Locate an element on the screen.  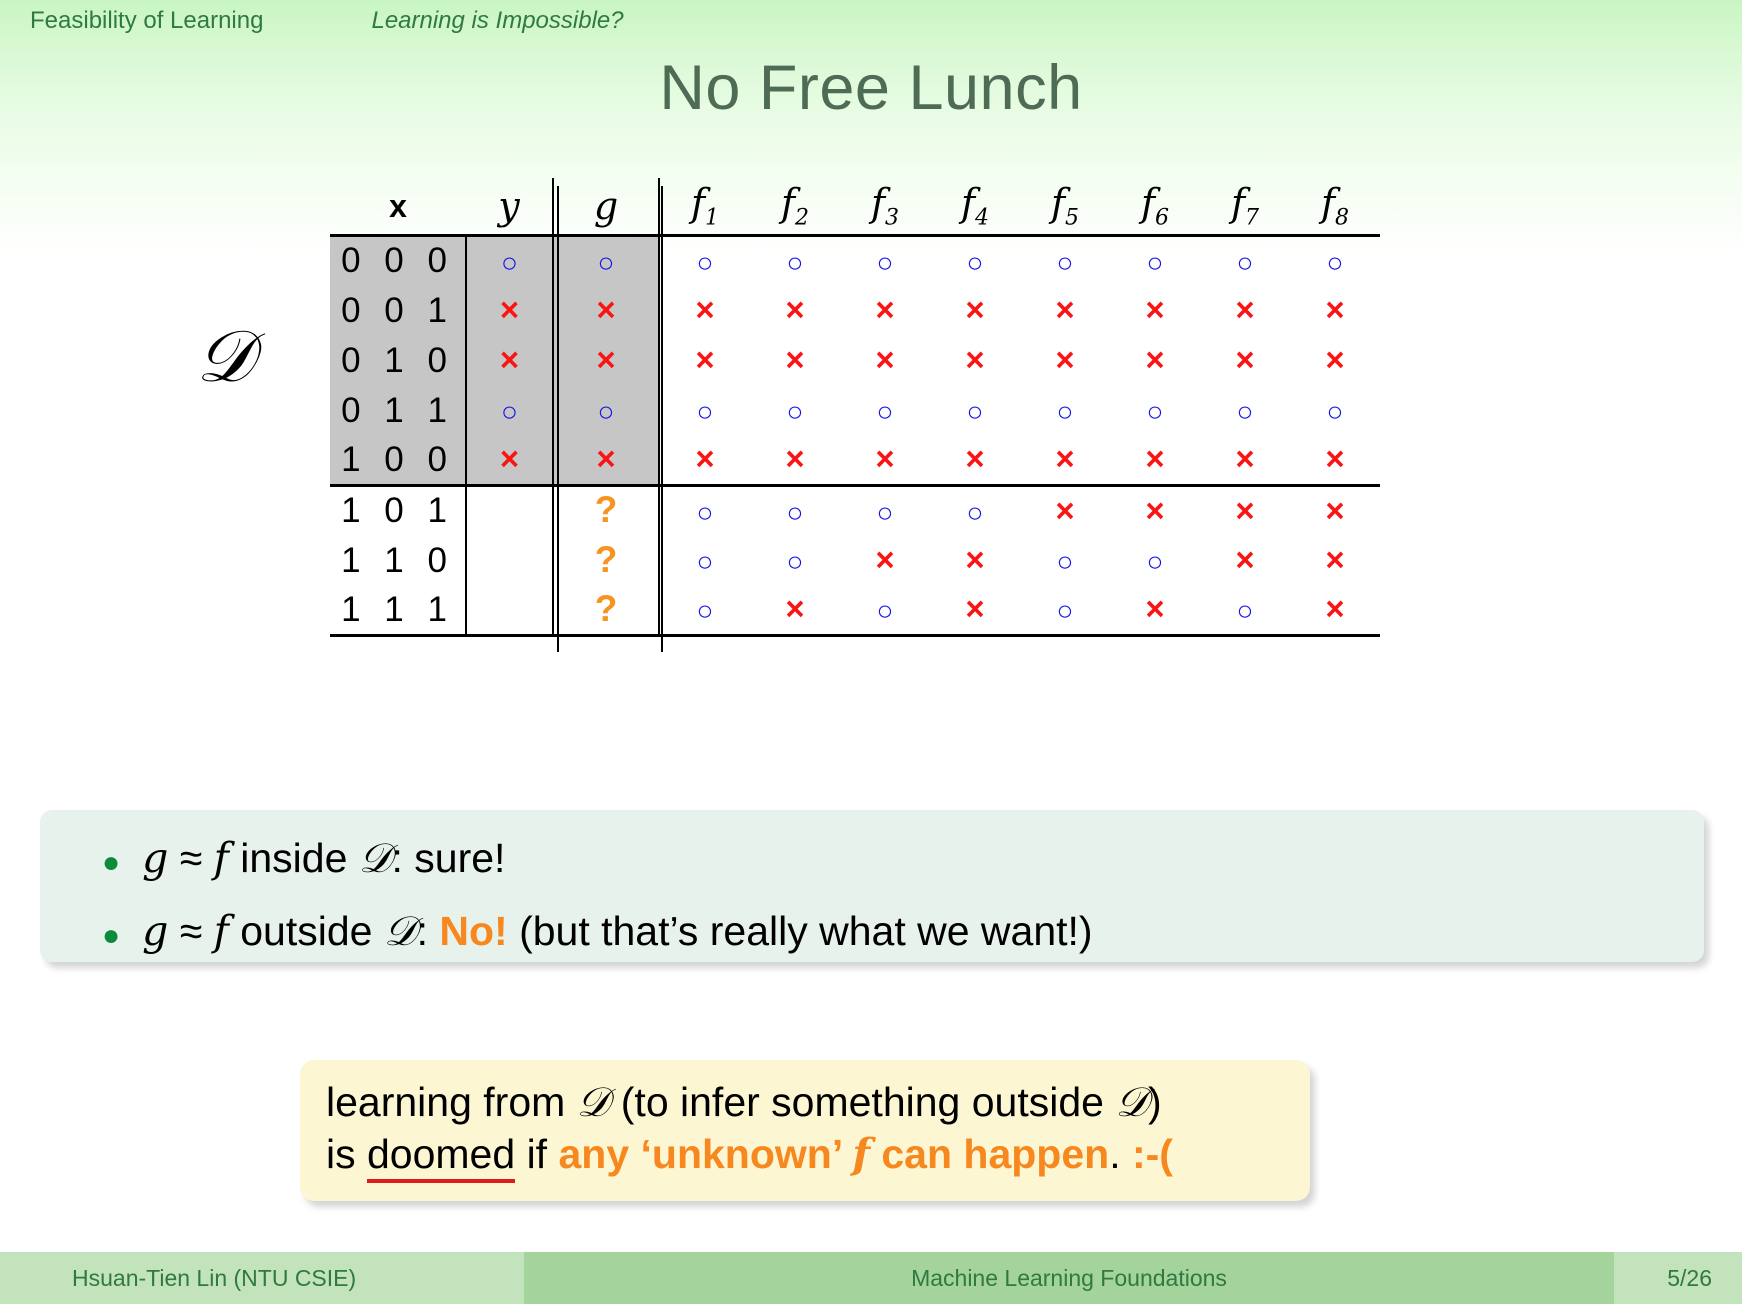
callout-1-run-0: learning from is located at coordinates (451, 1102).